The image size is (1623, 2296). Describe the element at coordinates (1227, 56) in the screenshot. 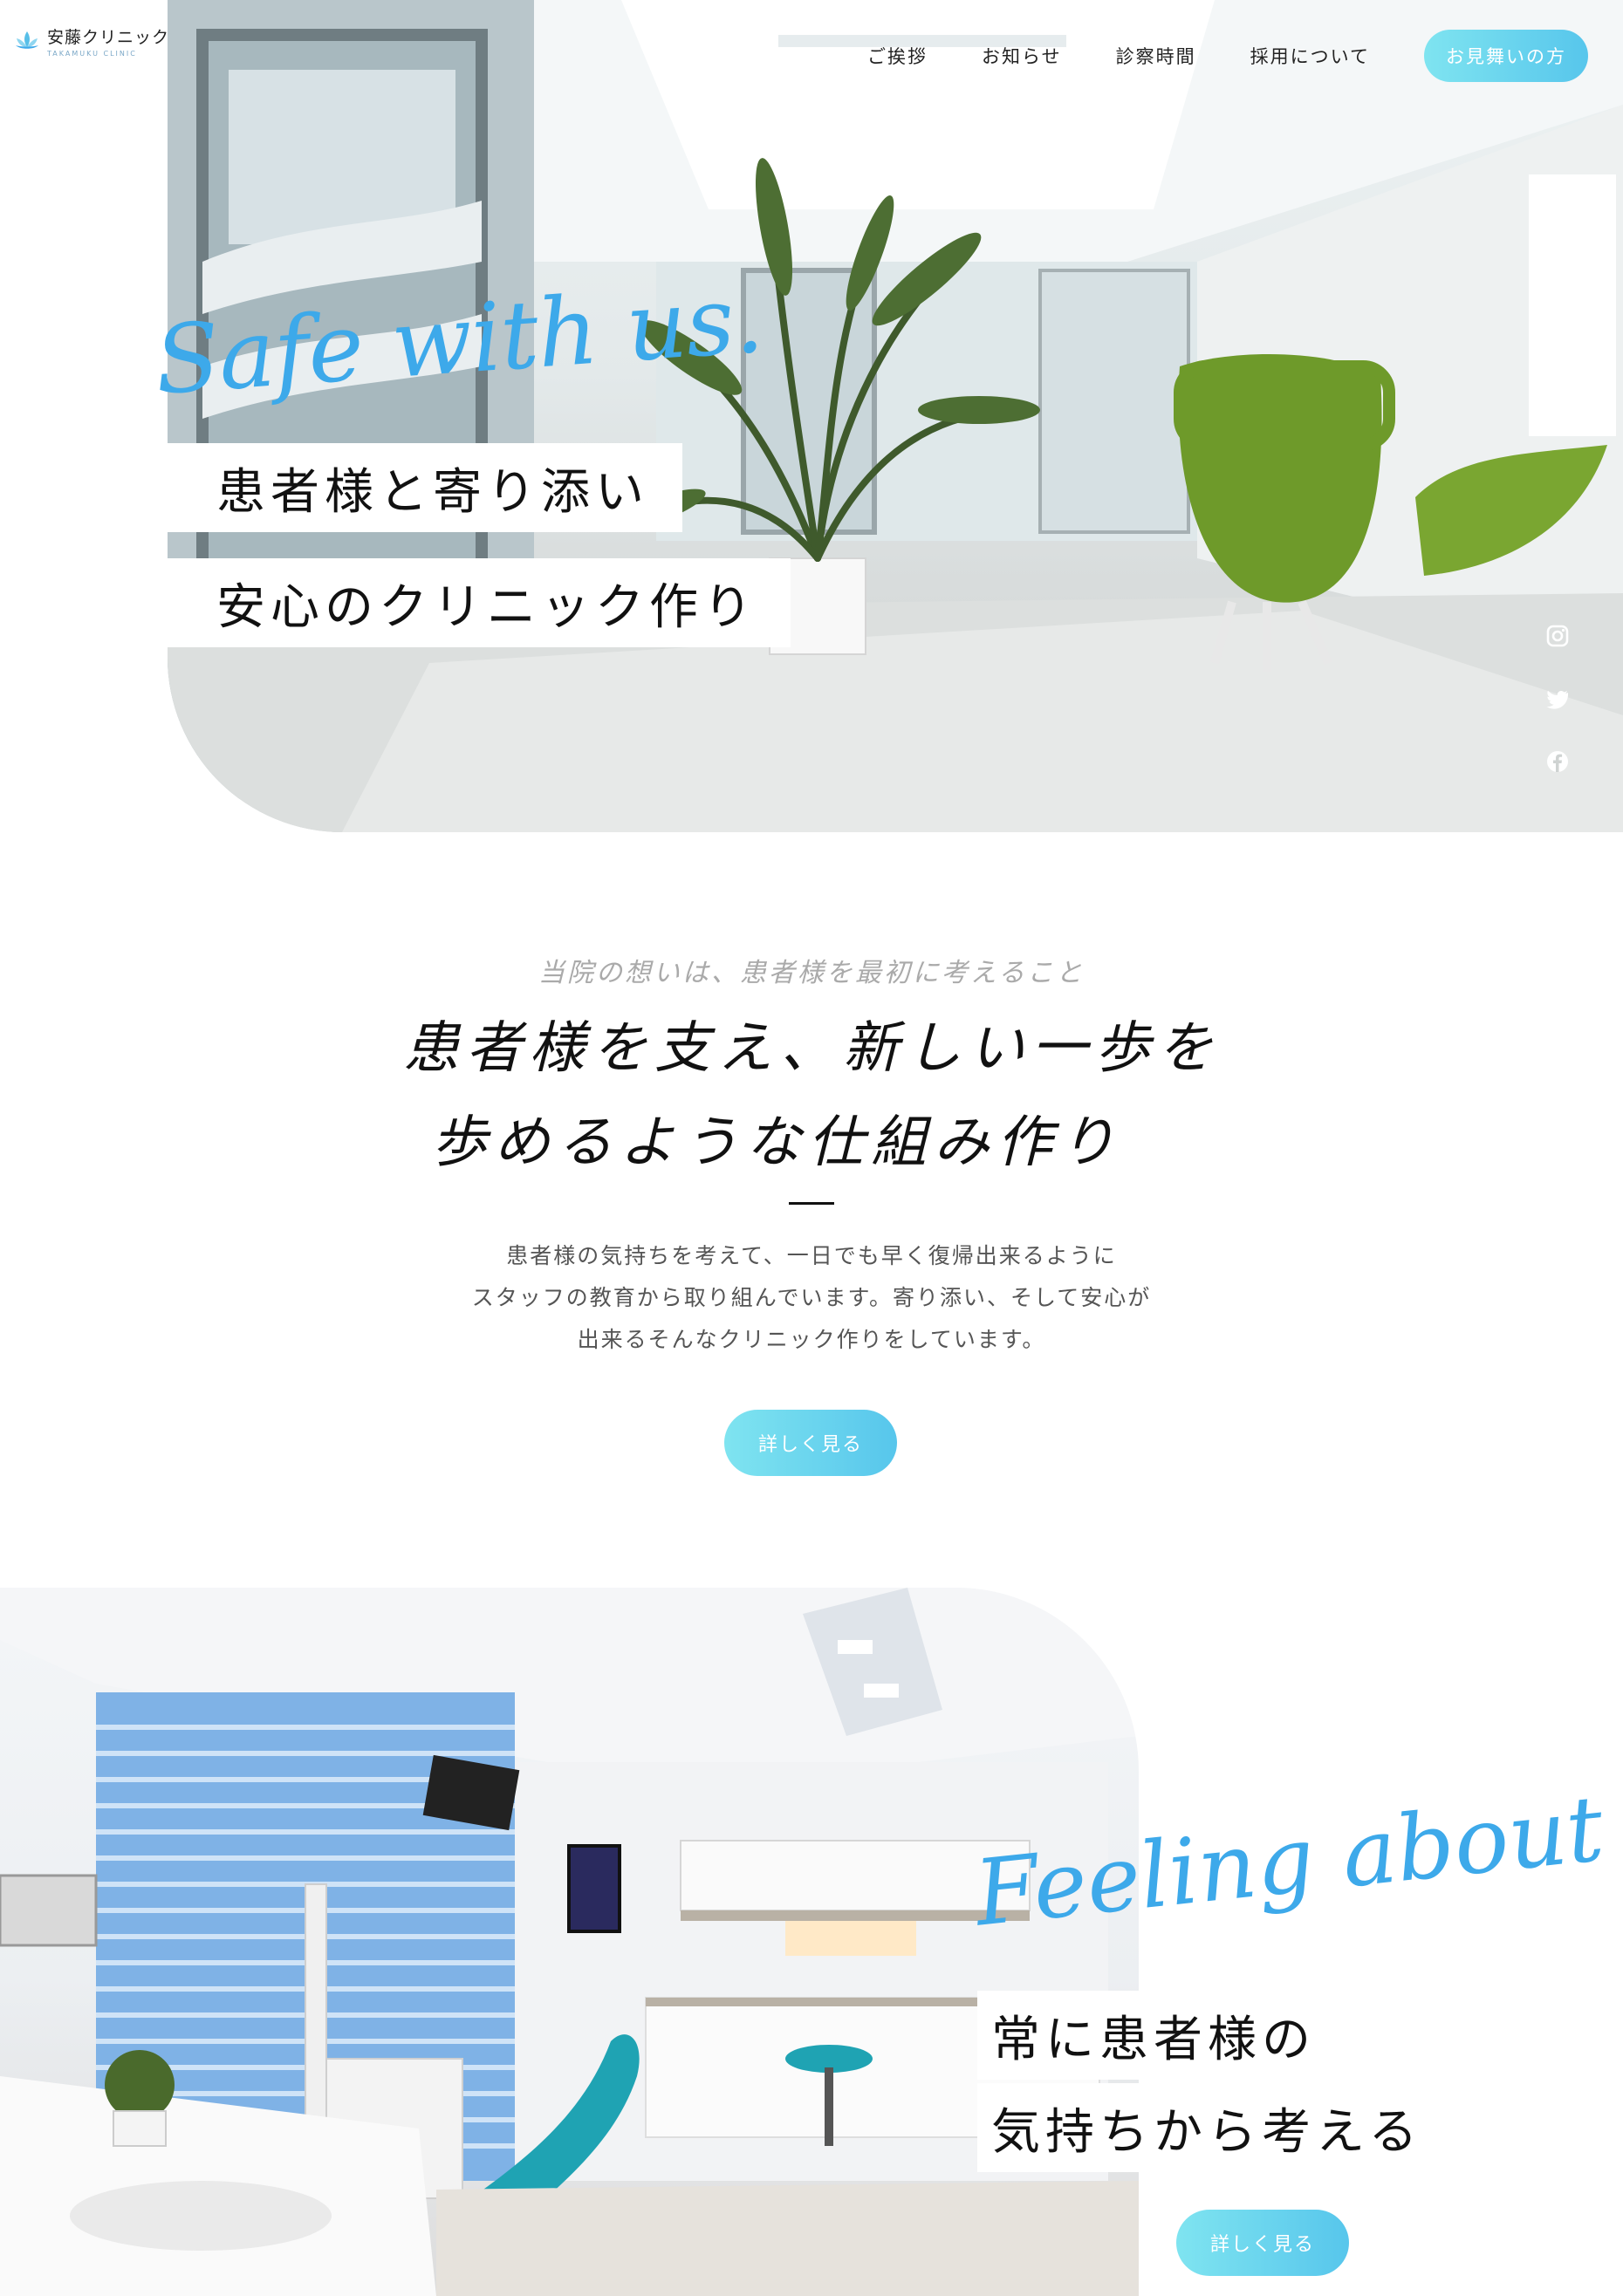

I see `main-nav: ご挨拶 お知らせ 診察時間 採用について お見舞いの方` at that location.